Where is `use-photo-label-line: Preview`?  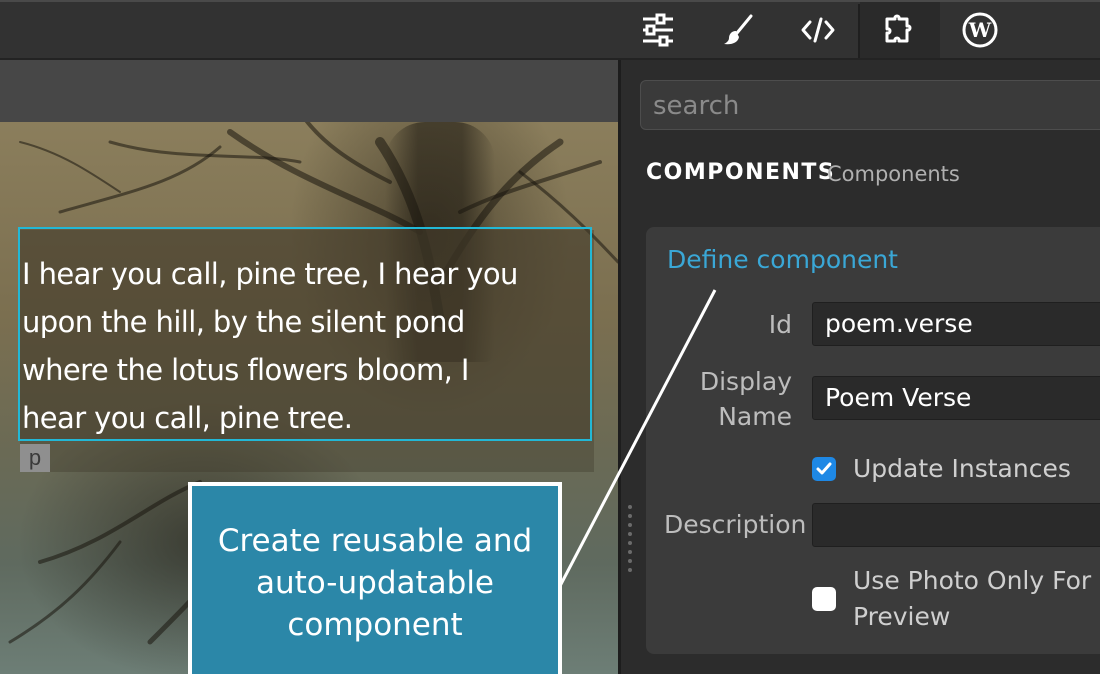
use-photo-label-line: Preview is located at coordinates (902, 616).